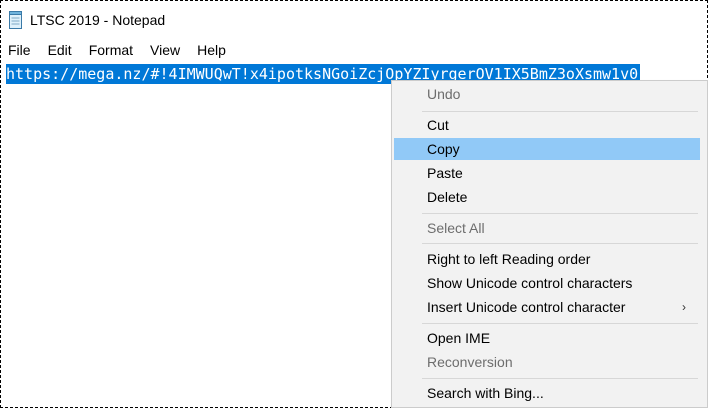  Describe the element at coordinates (547, 283) in the screenshot. I see `menu-item-show-unicode: Show Unicode control characters` at that location.